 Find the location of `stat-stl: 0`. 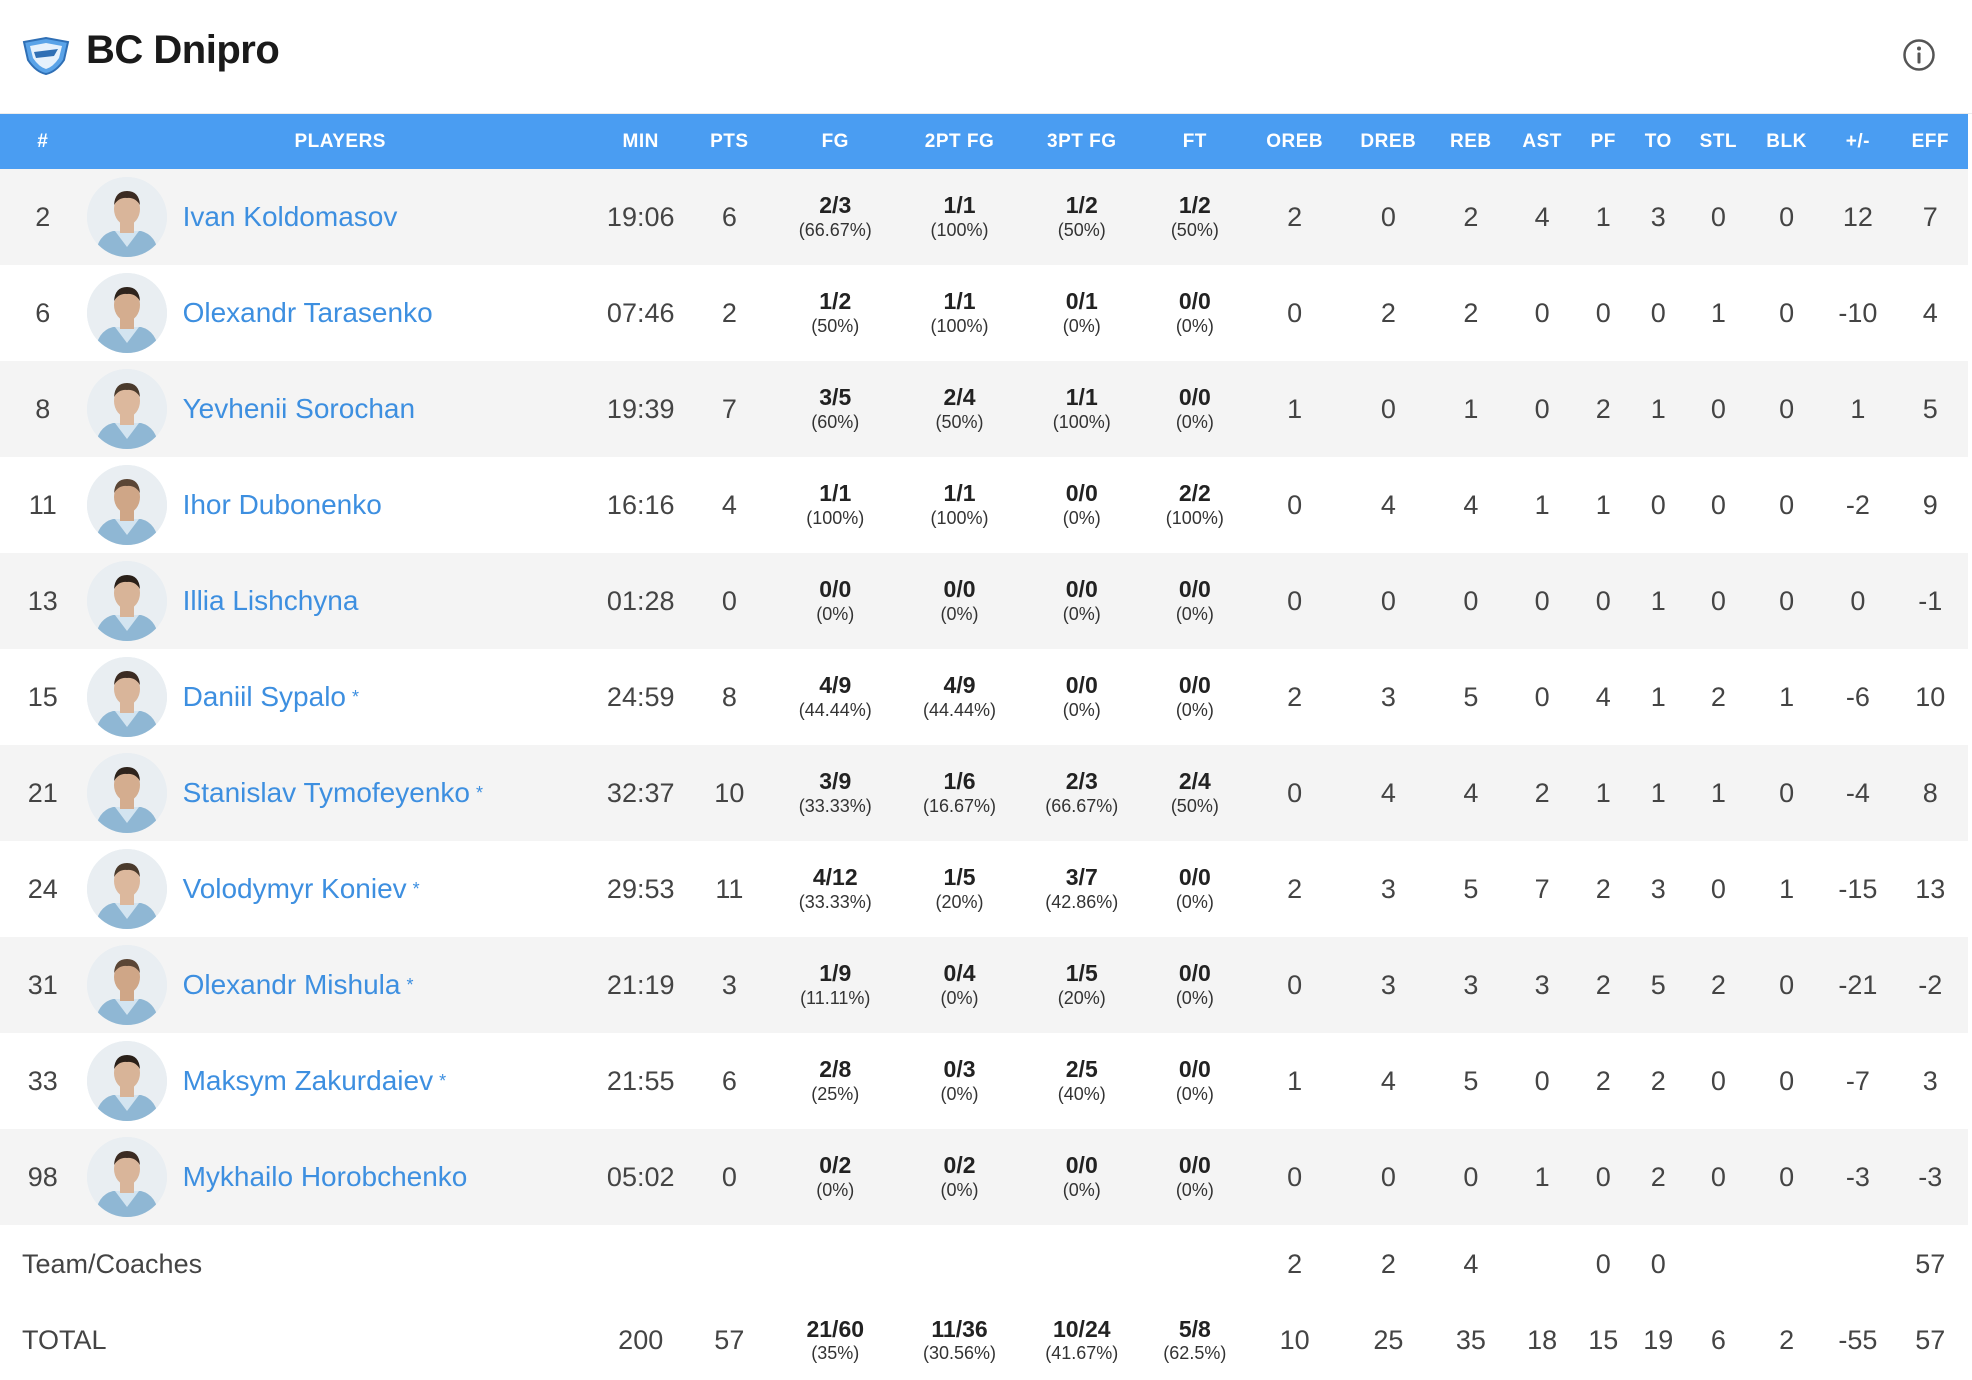

stat-stl: 0 is located at coordinates (1718, 1080).